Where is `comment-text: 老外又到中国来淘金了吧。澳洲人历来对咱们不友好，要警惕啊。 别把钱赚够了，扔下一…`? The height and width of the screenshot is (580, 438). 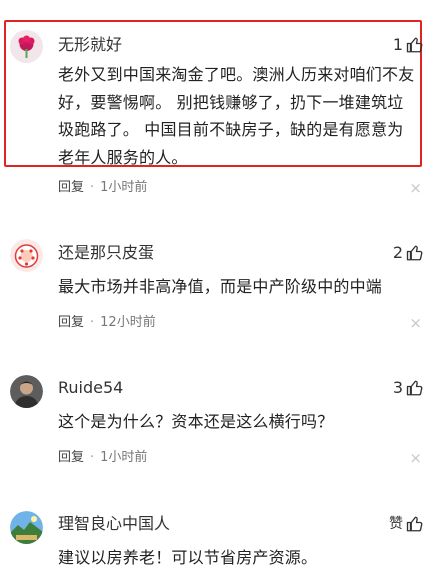
comment-text: 老外又到中国来淘金了吧。澳洲人历来对咱们不友好，要警惕啊。 别把钱赚够了，扔下一… is located at coordinates (236, 116).